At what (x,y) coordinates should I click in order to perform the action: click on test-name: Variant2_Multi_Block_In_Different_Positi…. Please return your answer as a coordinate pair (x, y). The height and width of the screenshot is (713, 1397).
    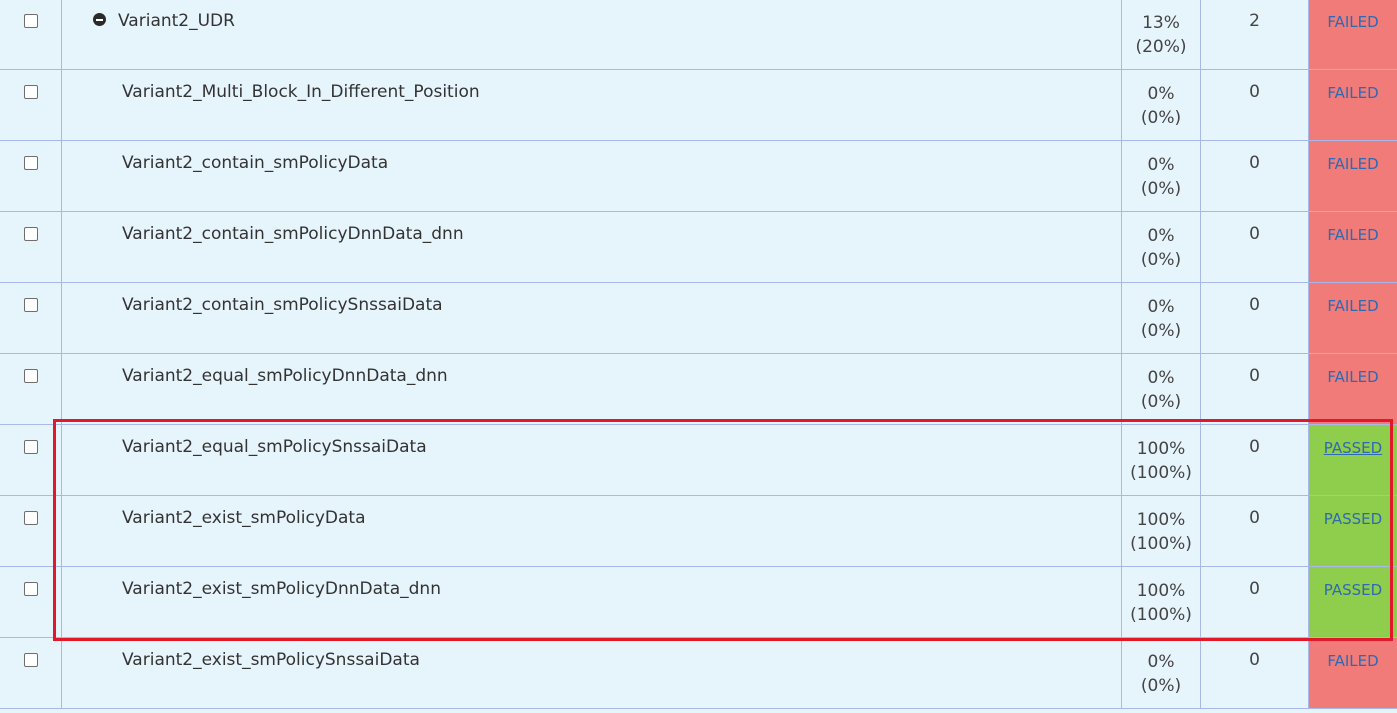
    Looking at the image, I should click on (301, 92).